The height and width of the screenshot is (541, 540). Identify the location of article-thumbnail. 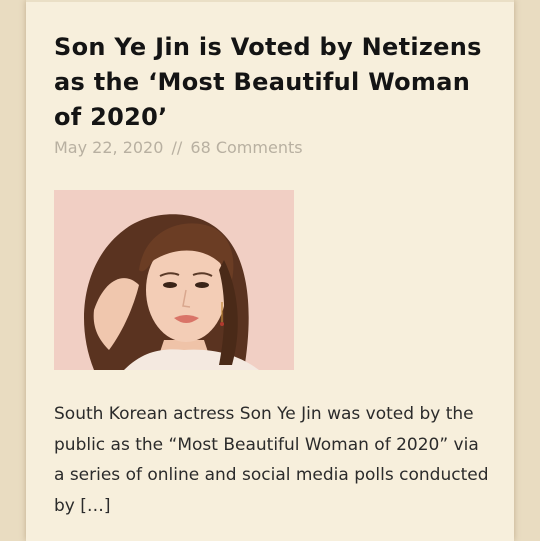
(174, 280).